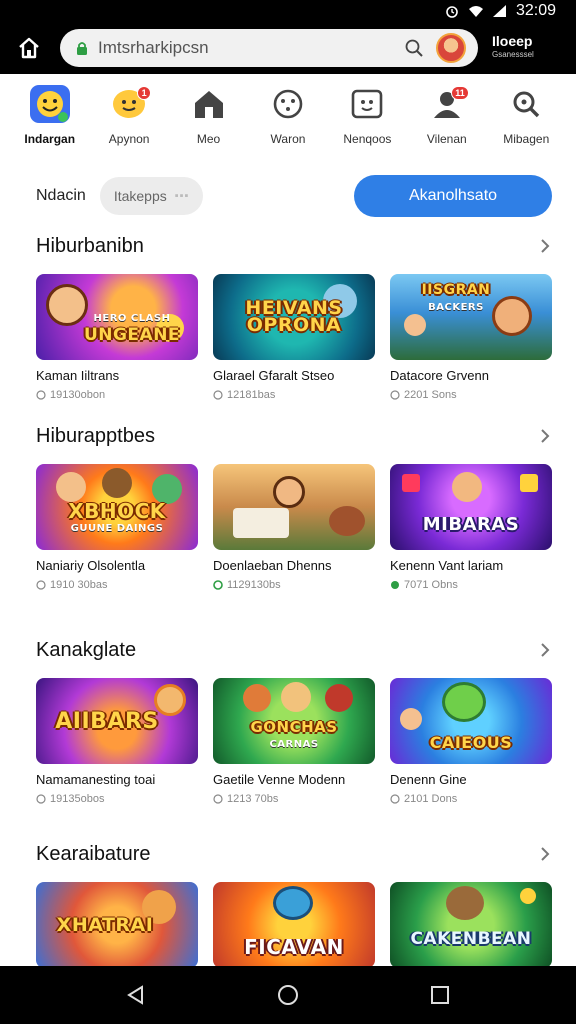 This screenshot has height=1024, width=576. I want to click on game-tile: CAIEOUS Denenn Gine 2101 Dons, so click(471, 741).